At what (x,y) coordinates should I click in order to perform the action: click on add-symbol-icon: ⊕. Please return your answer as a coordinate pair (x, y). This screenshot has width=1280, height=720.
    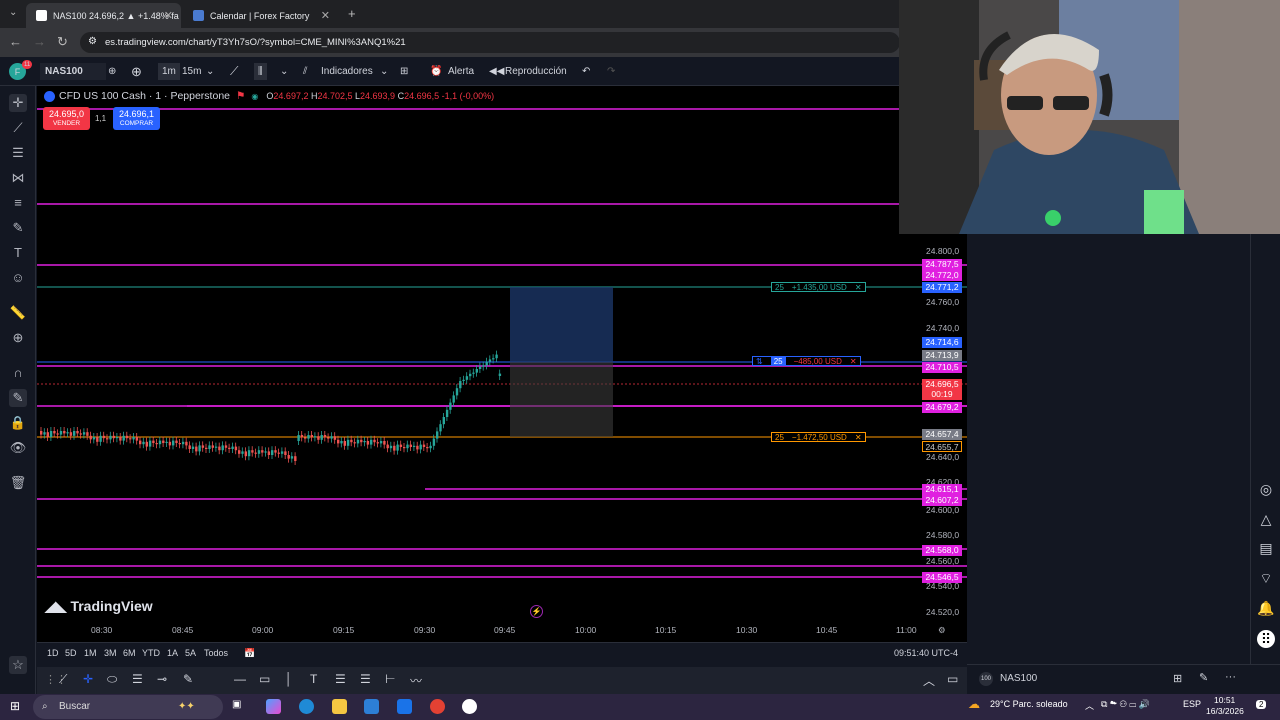
    Looking at the image, I should click on (136, 71).